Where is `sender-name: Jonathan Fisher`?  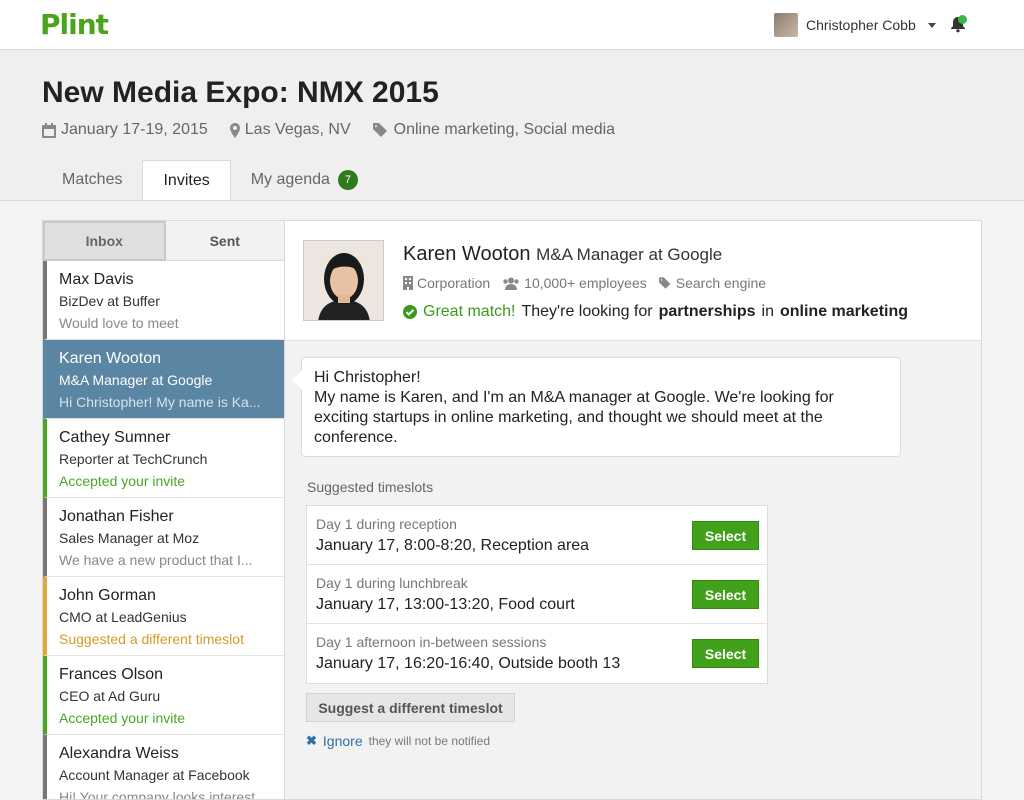 sender-name: Jonathan Fisher is located at coordinates (116, 516).